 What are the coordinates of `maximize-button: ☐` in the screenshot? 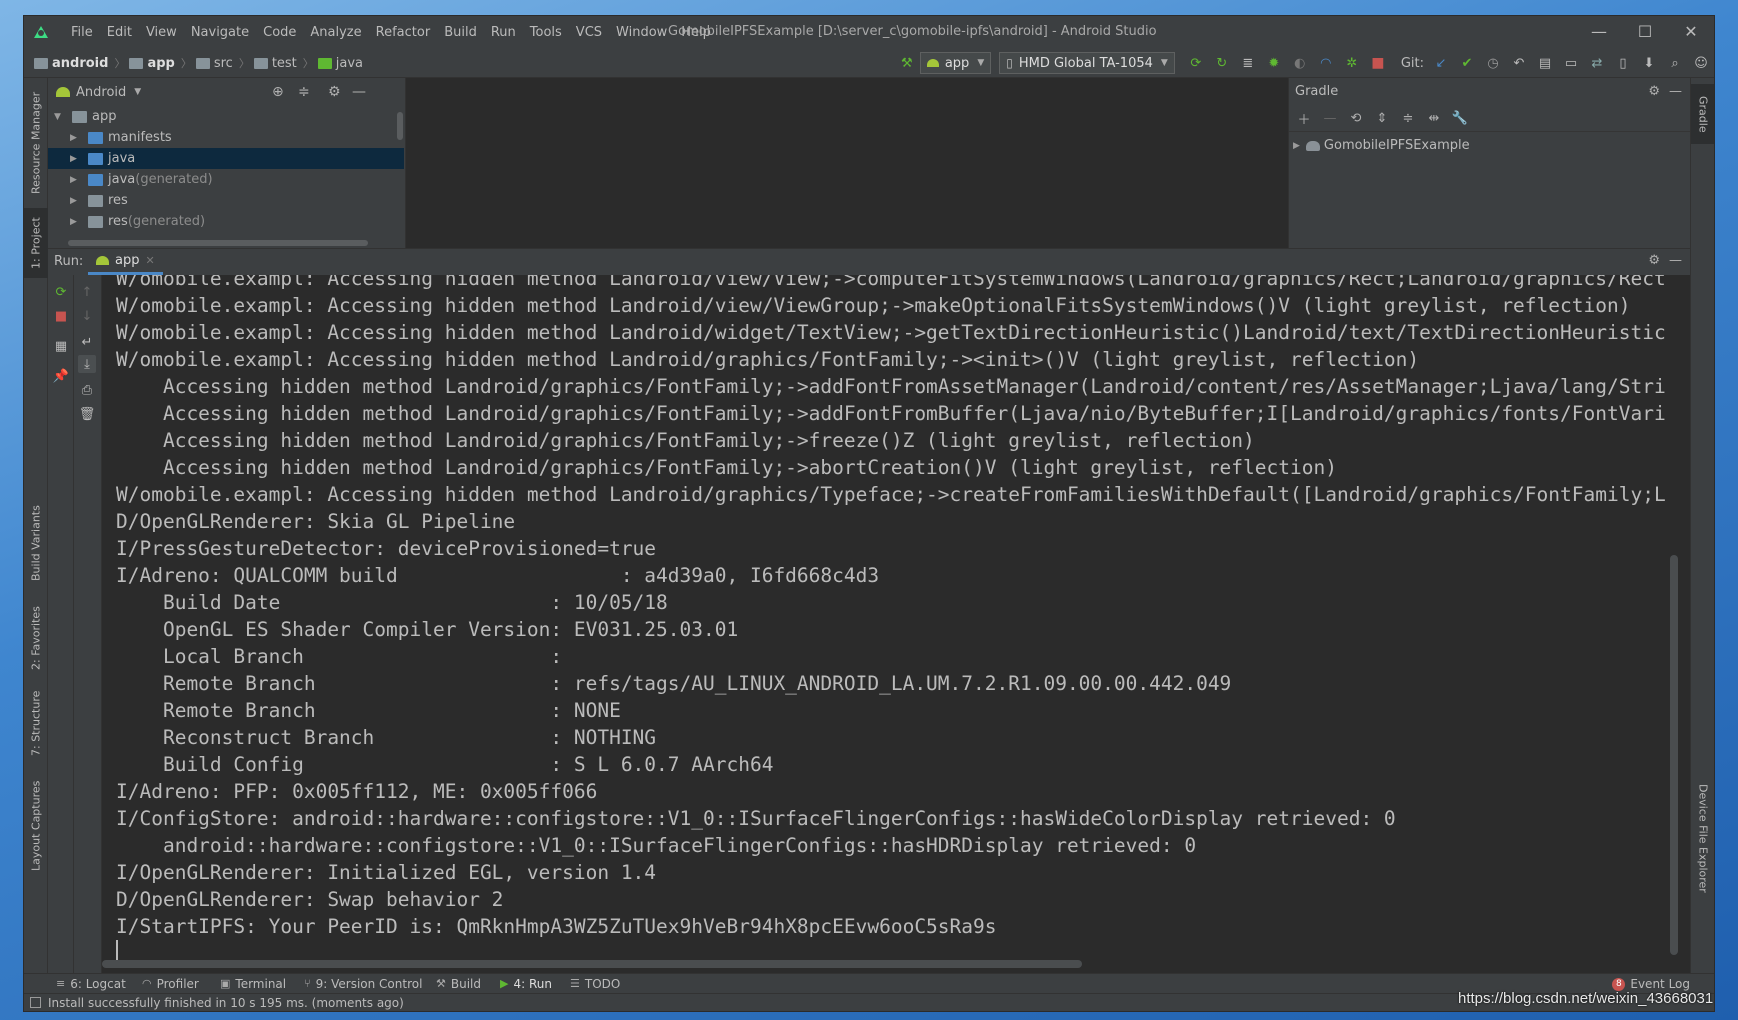 It's located at (1645, 32).